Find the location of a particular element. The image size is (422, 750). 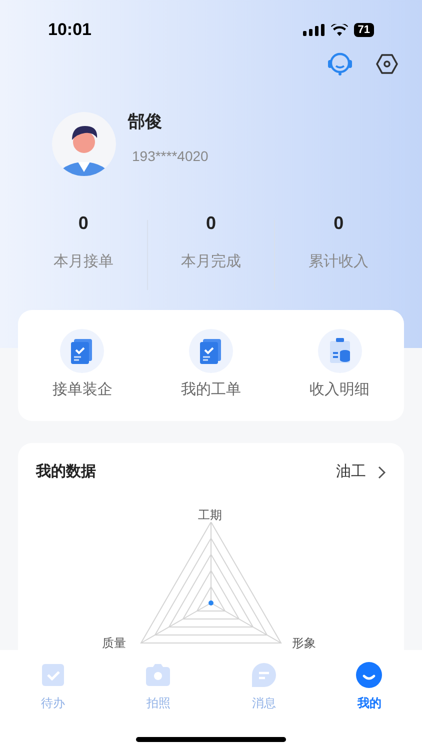

smile-icon is located at coordinates (369, 675).